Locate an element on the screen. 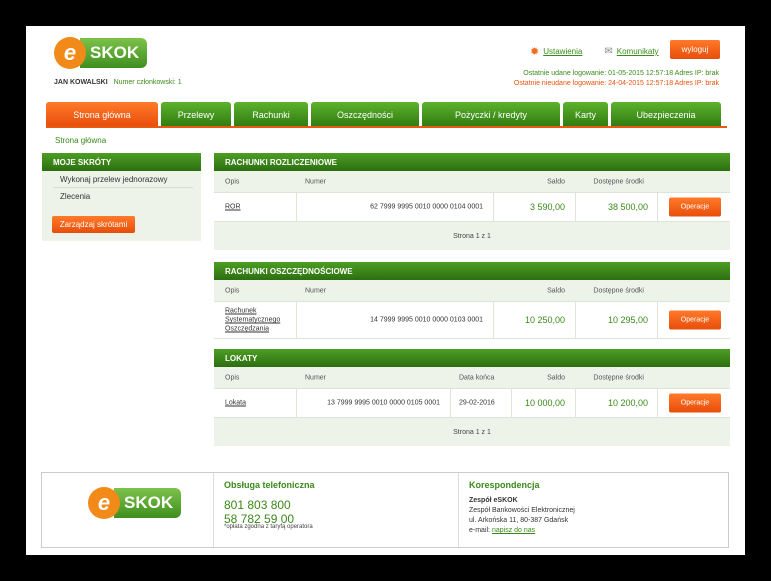 The height and width of the screenshot is (581, 771). dept-name: Zespół Bankowości Elektronicznej is located at coordinates (522, 510).